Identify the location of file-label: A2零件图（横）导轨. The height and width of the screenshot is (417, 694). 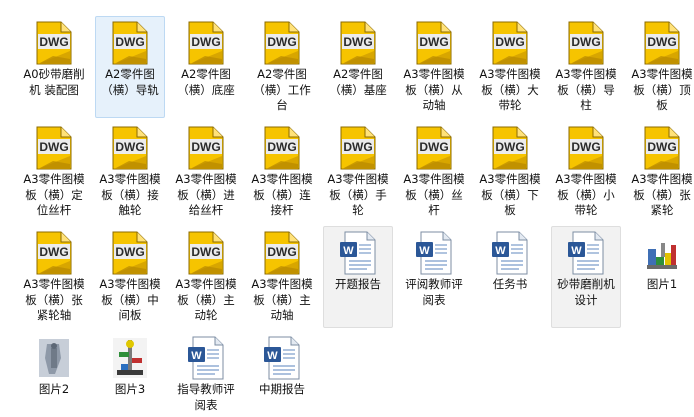
(130, 82).